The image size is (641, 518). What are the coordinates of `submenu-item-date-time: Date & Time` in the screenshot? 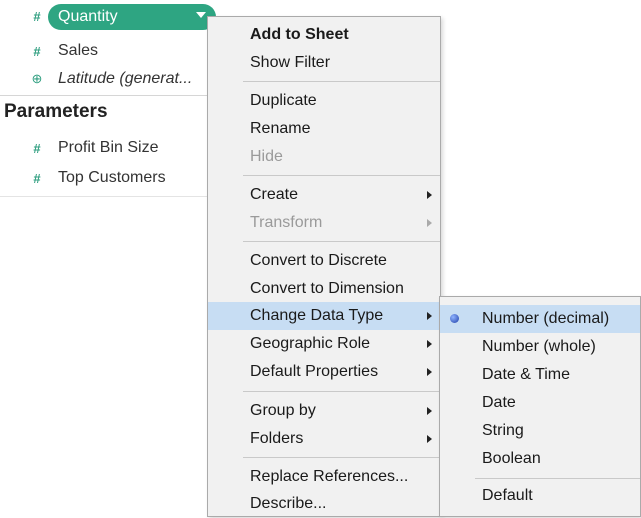 It's located at (540, 375).